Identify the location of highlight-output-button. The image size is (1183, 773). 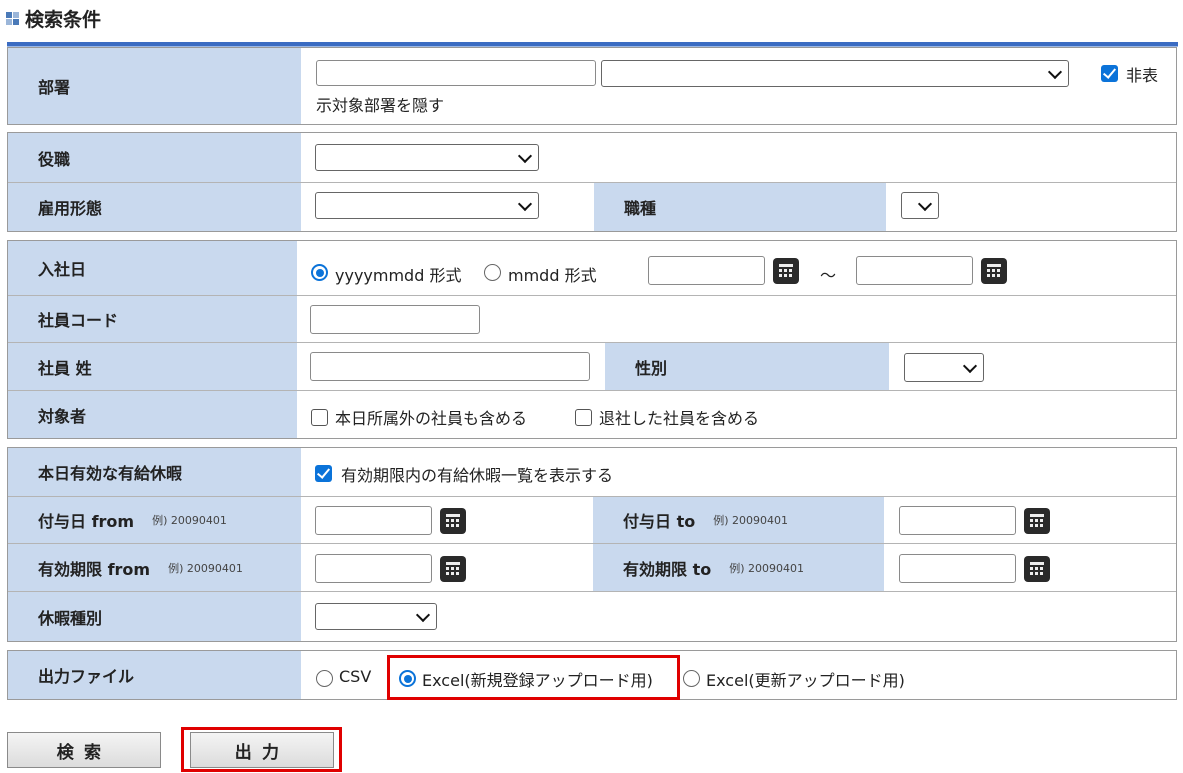
(261, 749).